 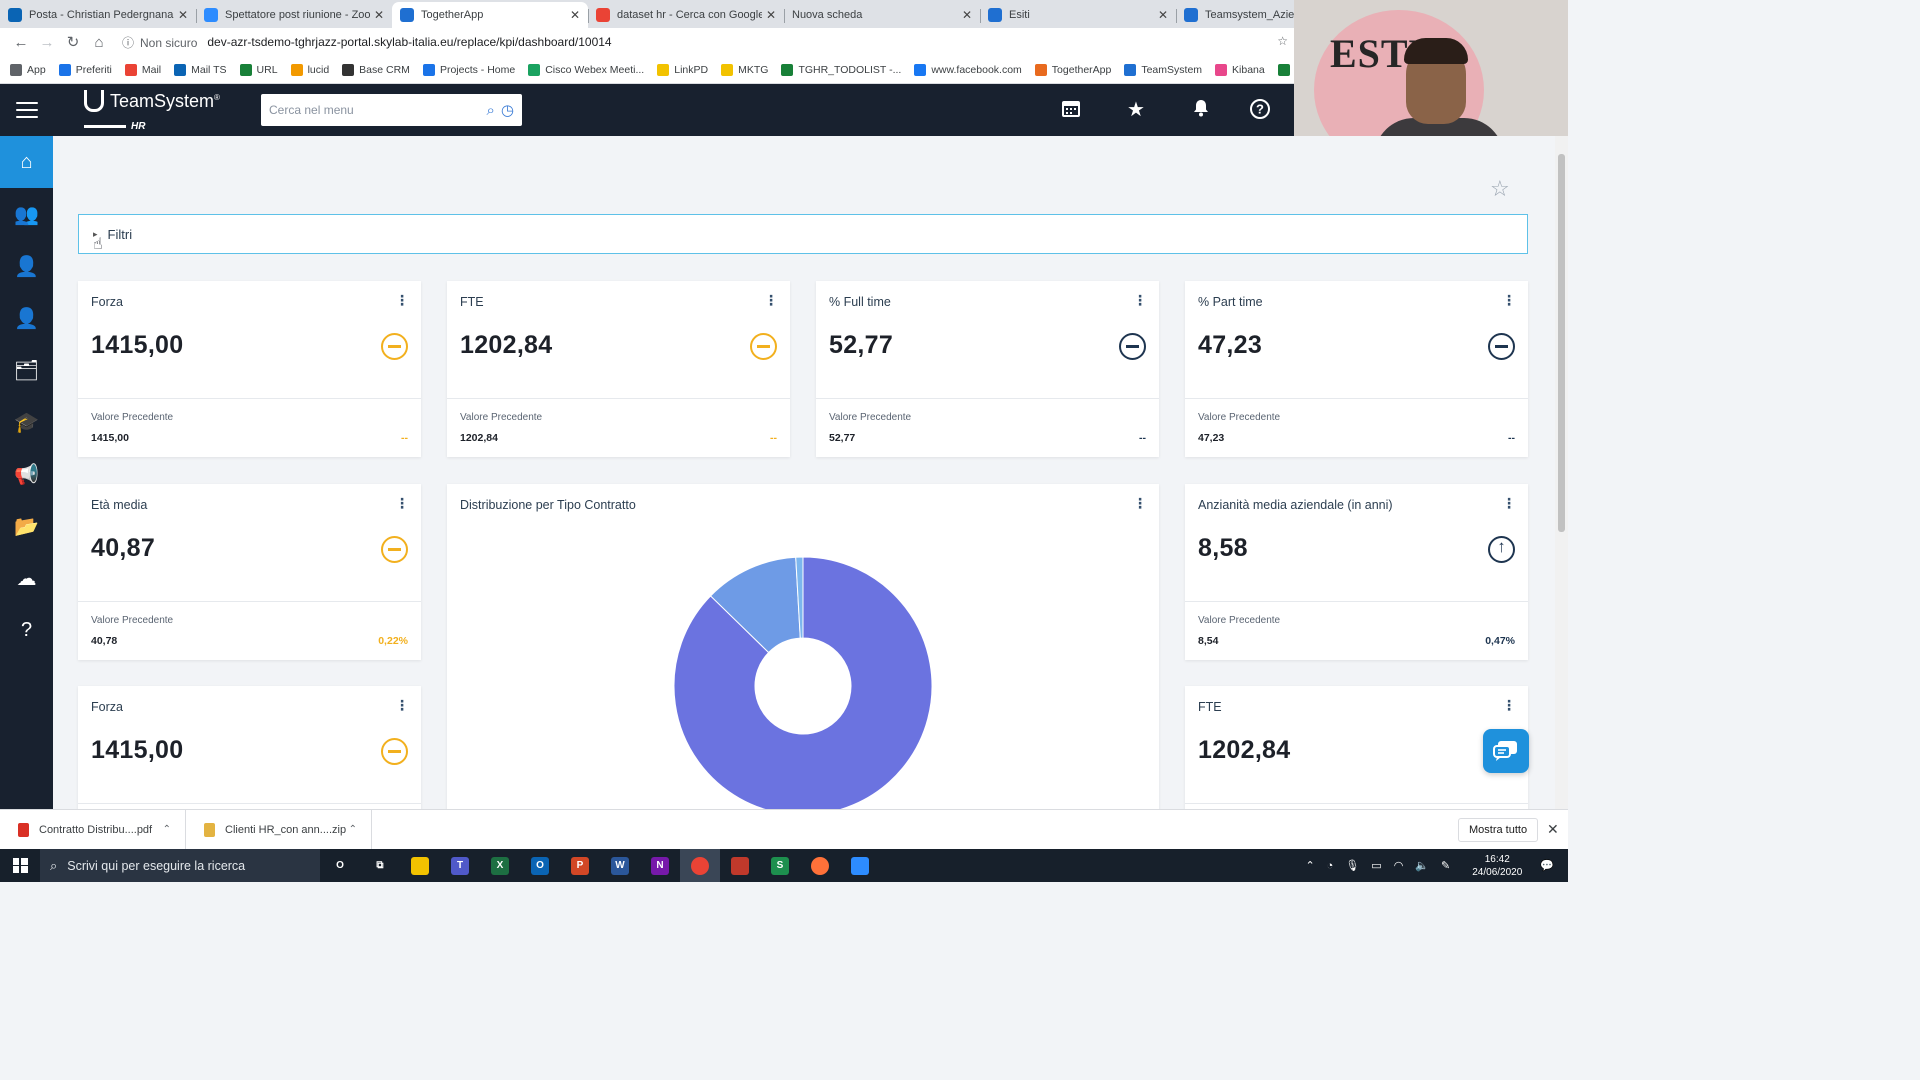 I want to click on sidebar-item-graduation: 🎓, so click(x=26, y=422).